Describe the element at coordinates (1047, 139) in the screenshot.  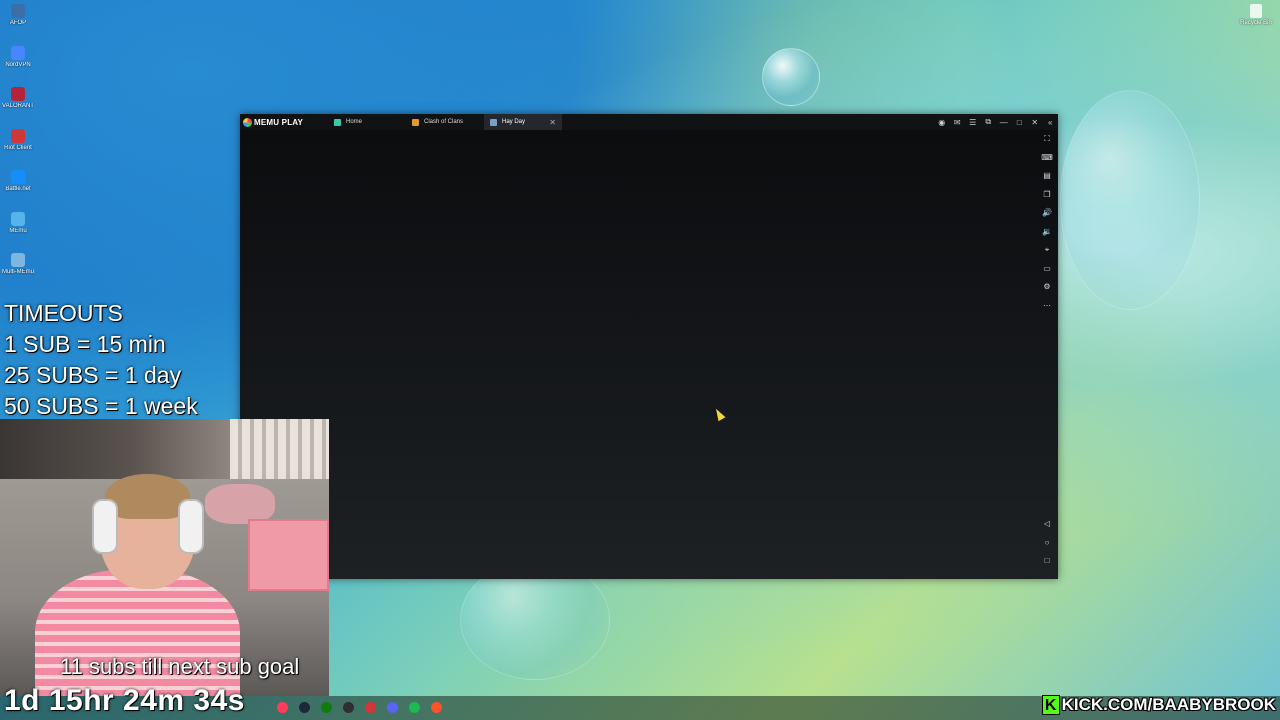
I see `fullscreen-icon: ⛶` at that location.